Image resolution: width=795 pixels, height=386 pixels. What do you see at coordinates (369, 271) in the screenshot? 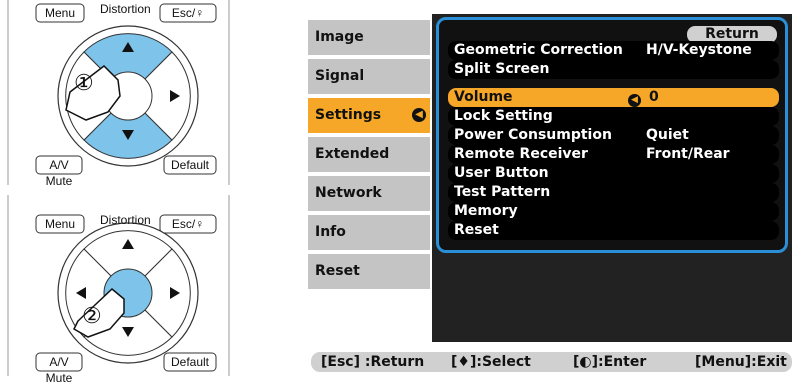
I see `menu-item-reset: Reset` at bounding box center [369, 271].